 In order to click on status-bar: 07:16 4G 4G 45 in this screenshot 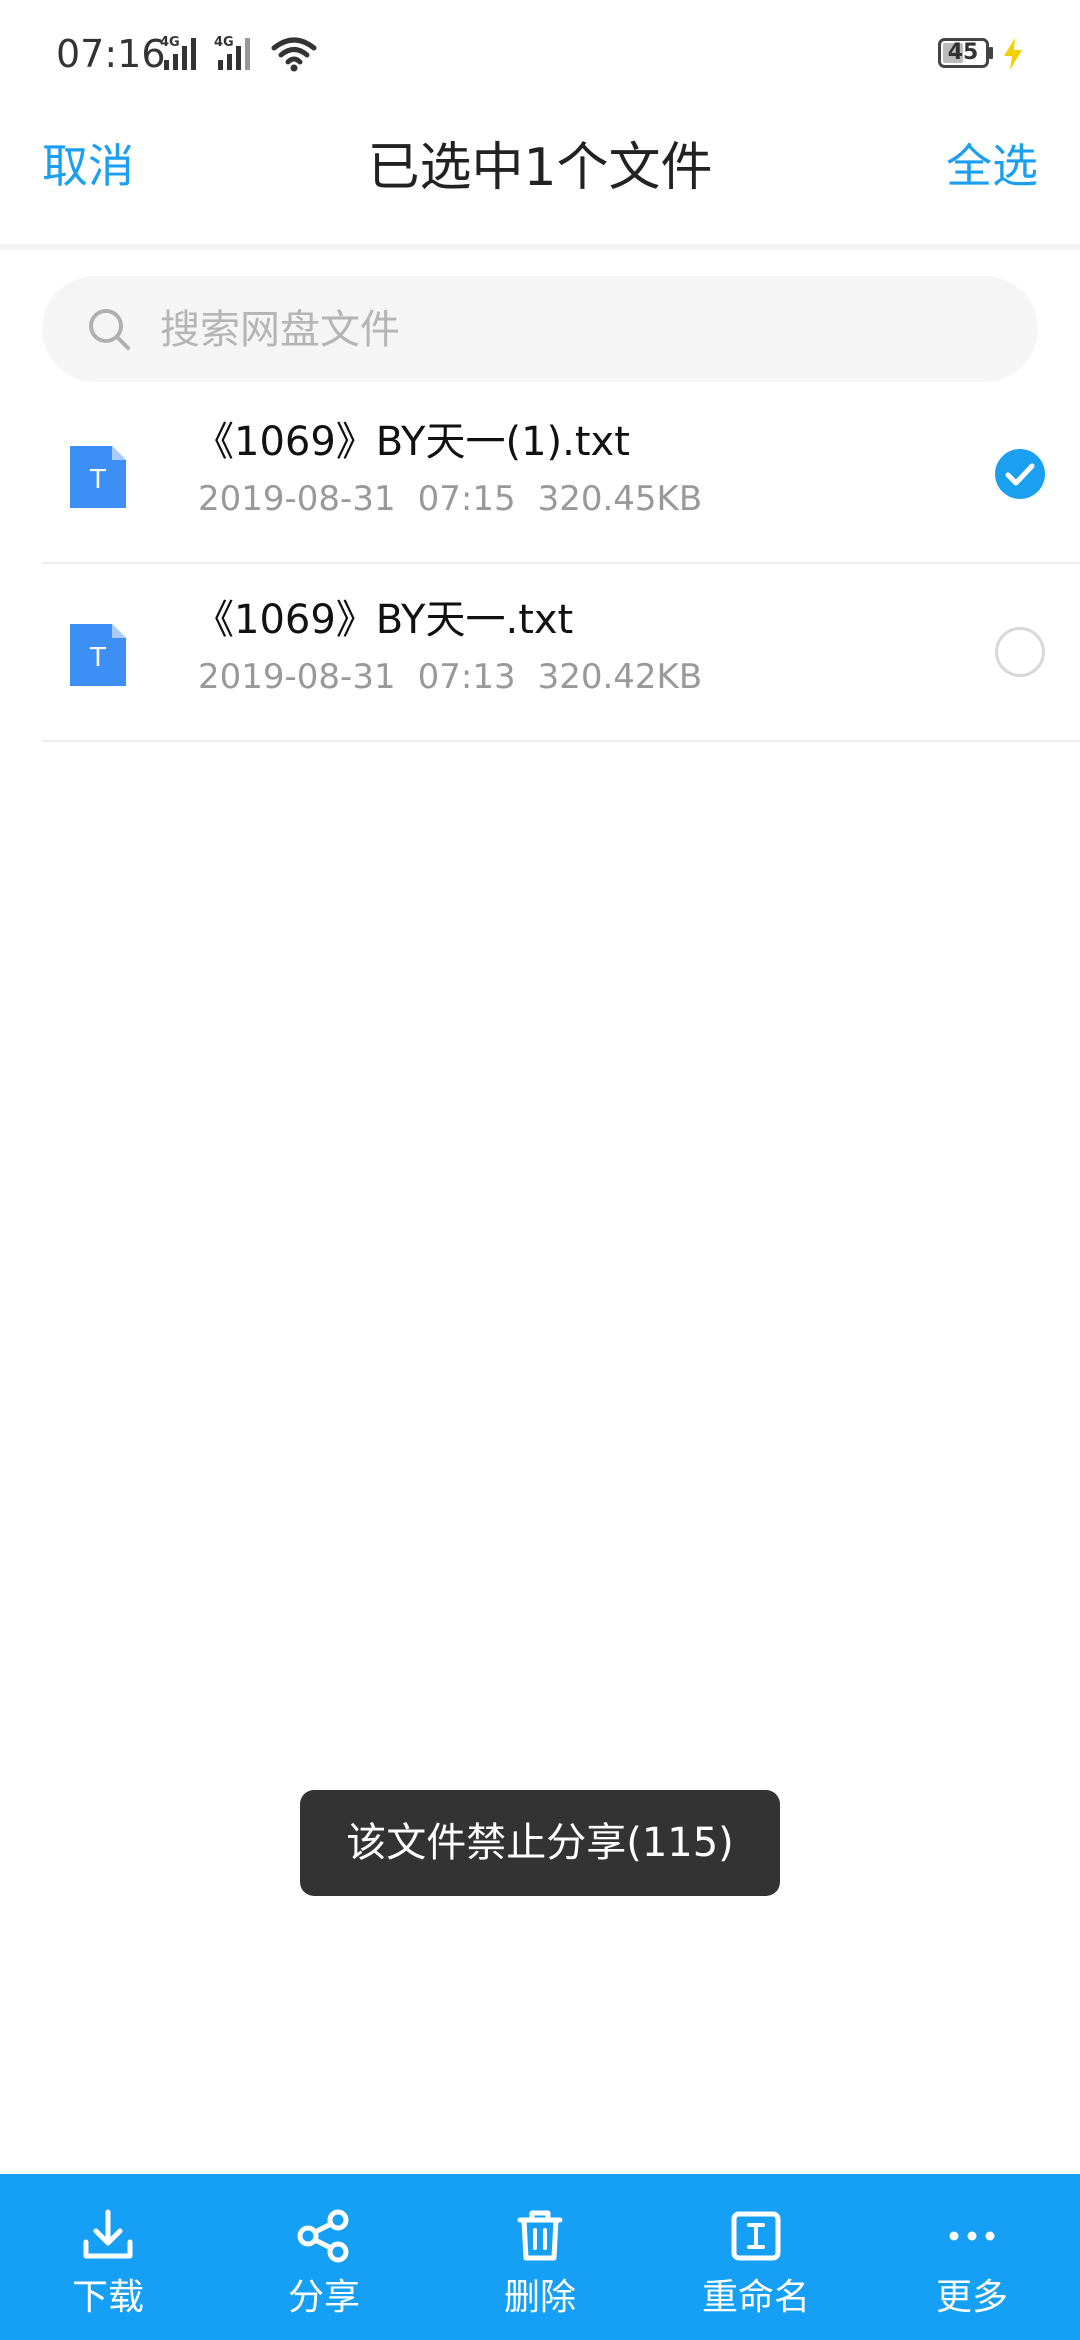, I will do `click(540, 54)`.